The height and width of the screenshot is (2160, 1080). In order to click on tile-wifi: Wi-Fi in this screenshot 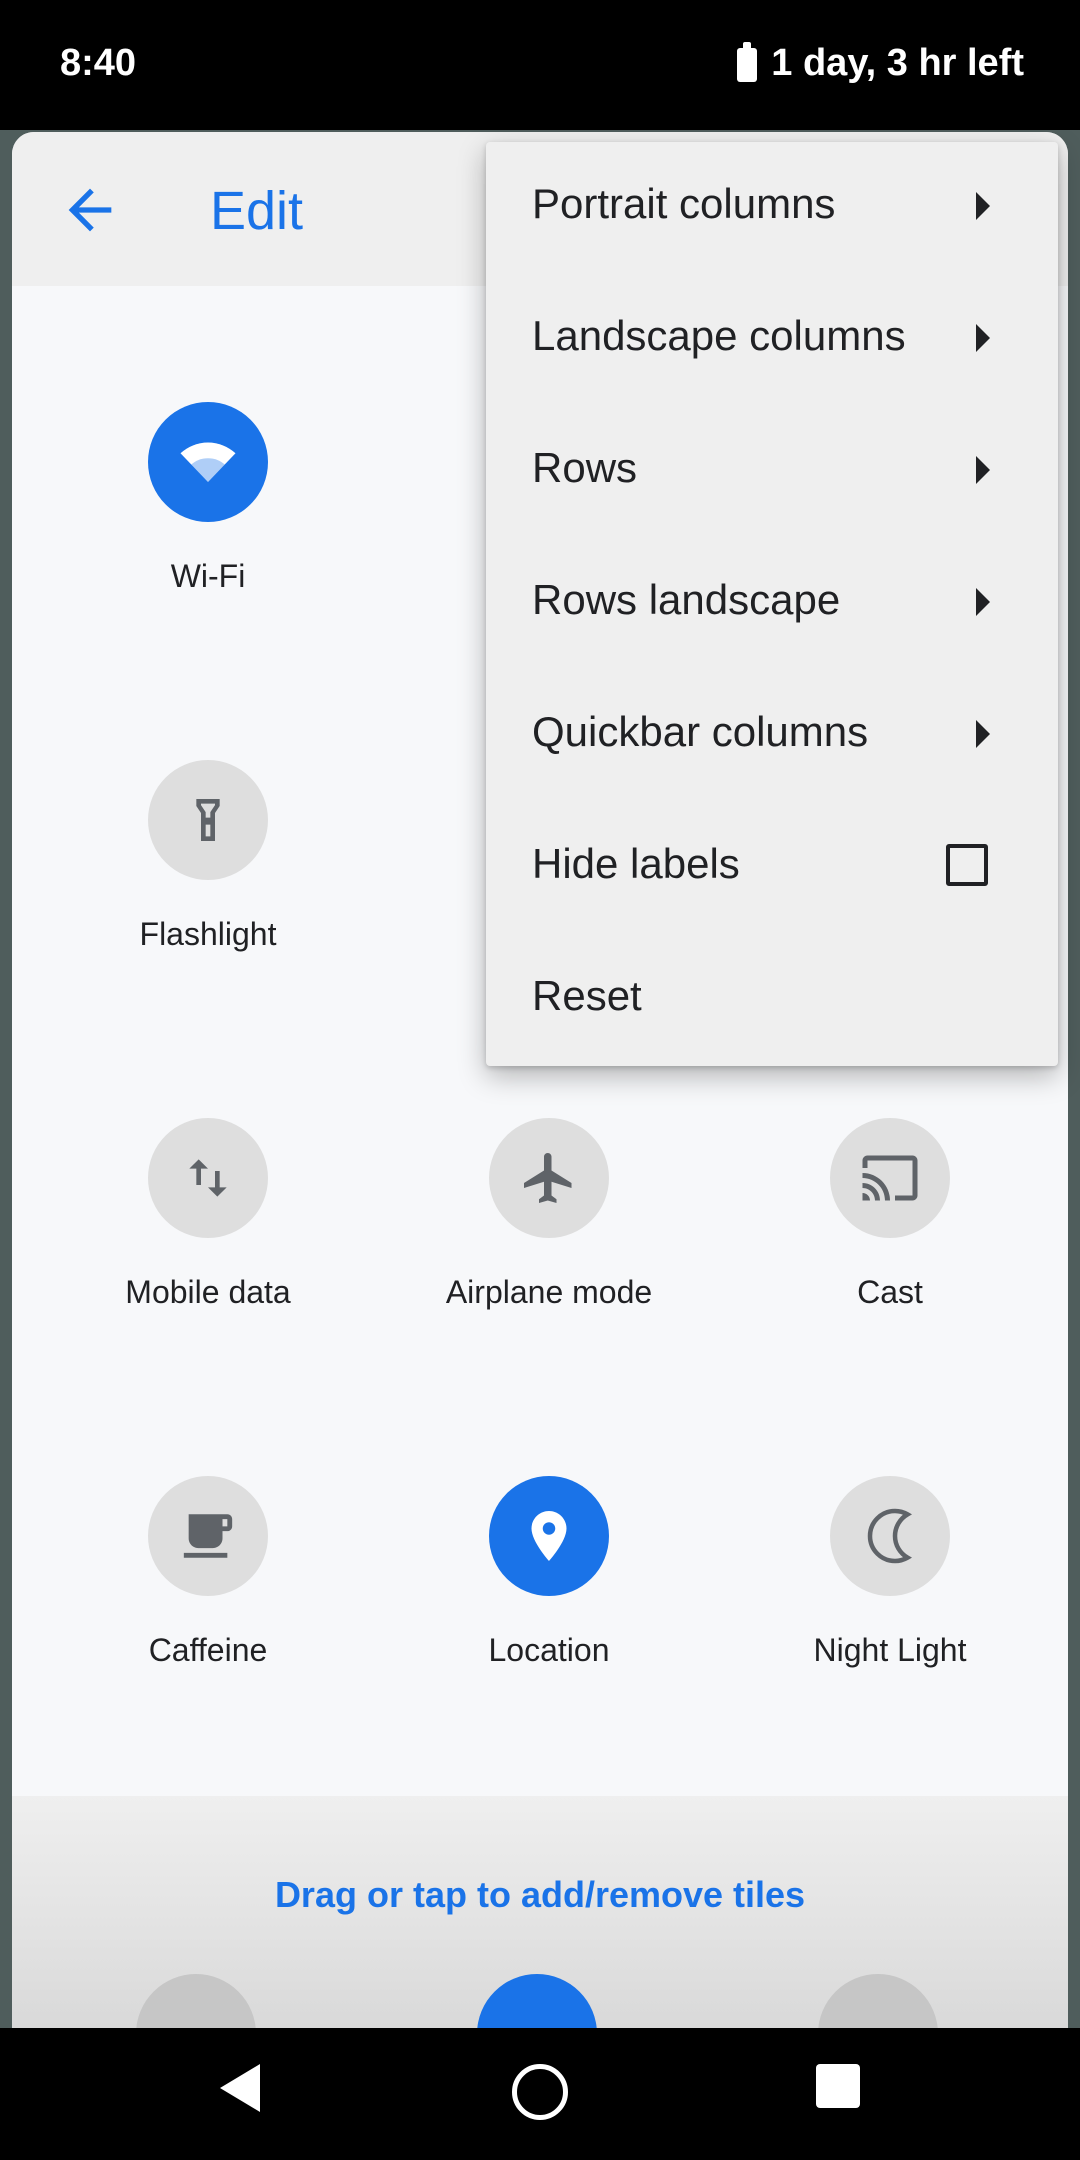, I will do `click(208, 532)`.